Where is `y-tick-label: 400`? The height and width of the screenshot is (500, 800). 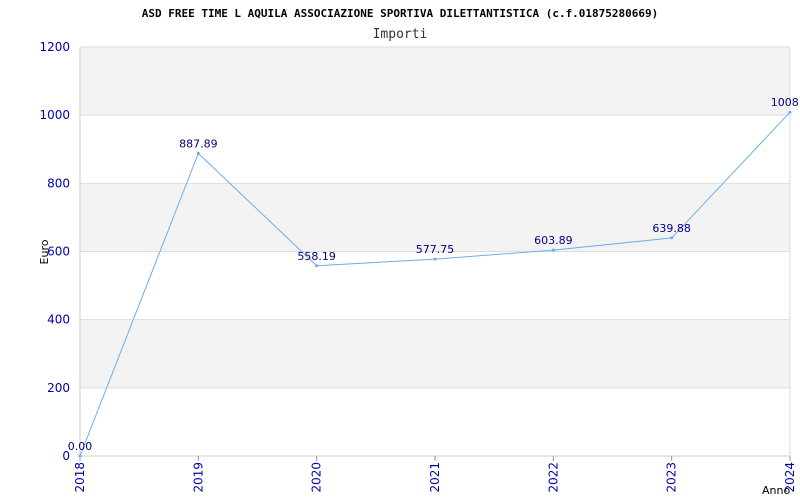
y-tick-label: 400 is located at coordinates (58, 320).